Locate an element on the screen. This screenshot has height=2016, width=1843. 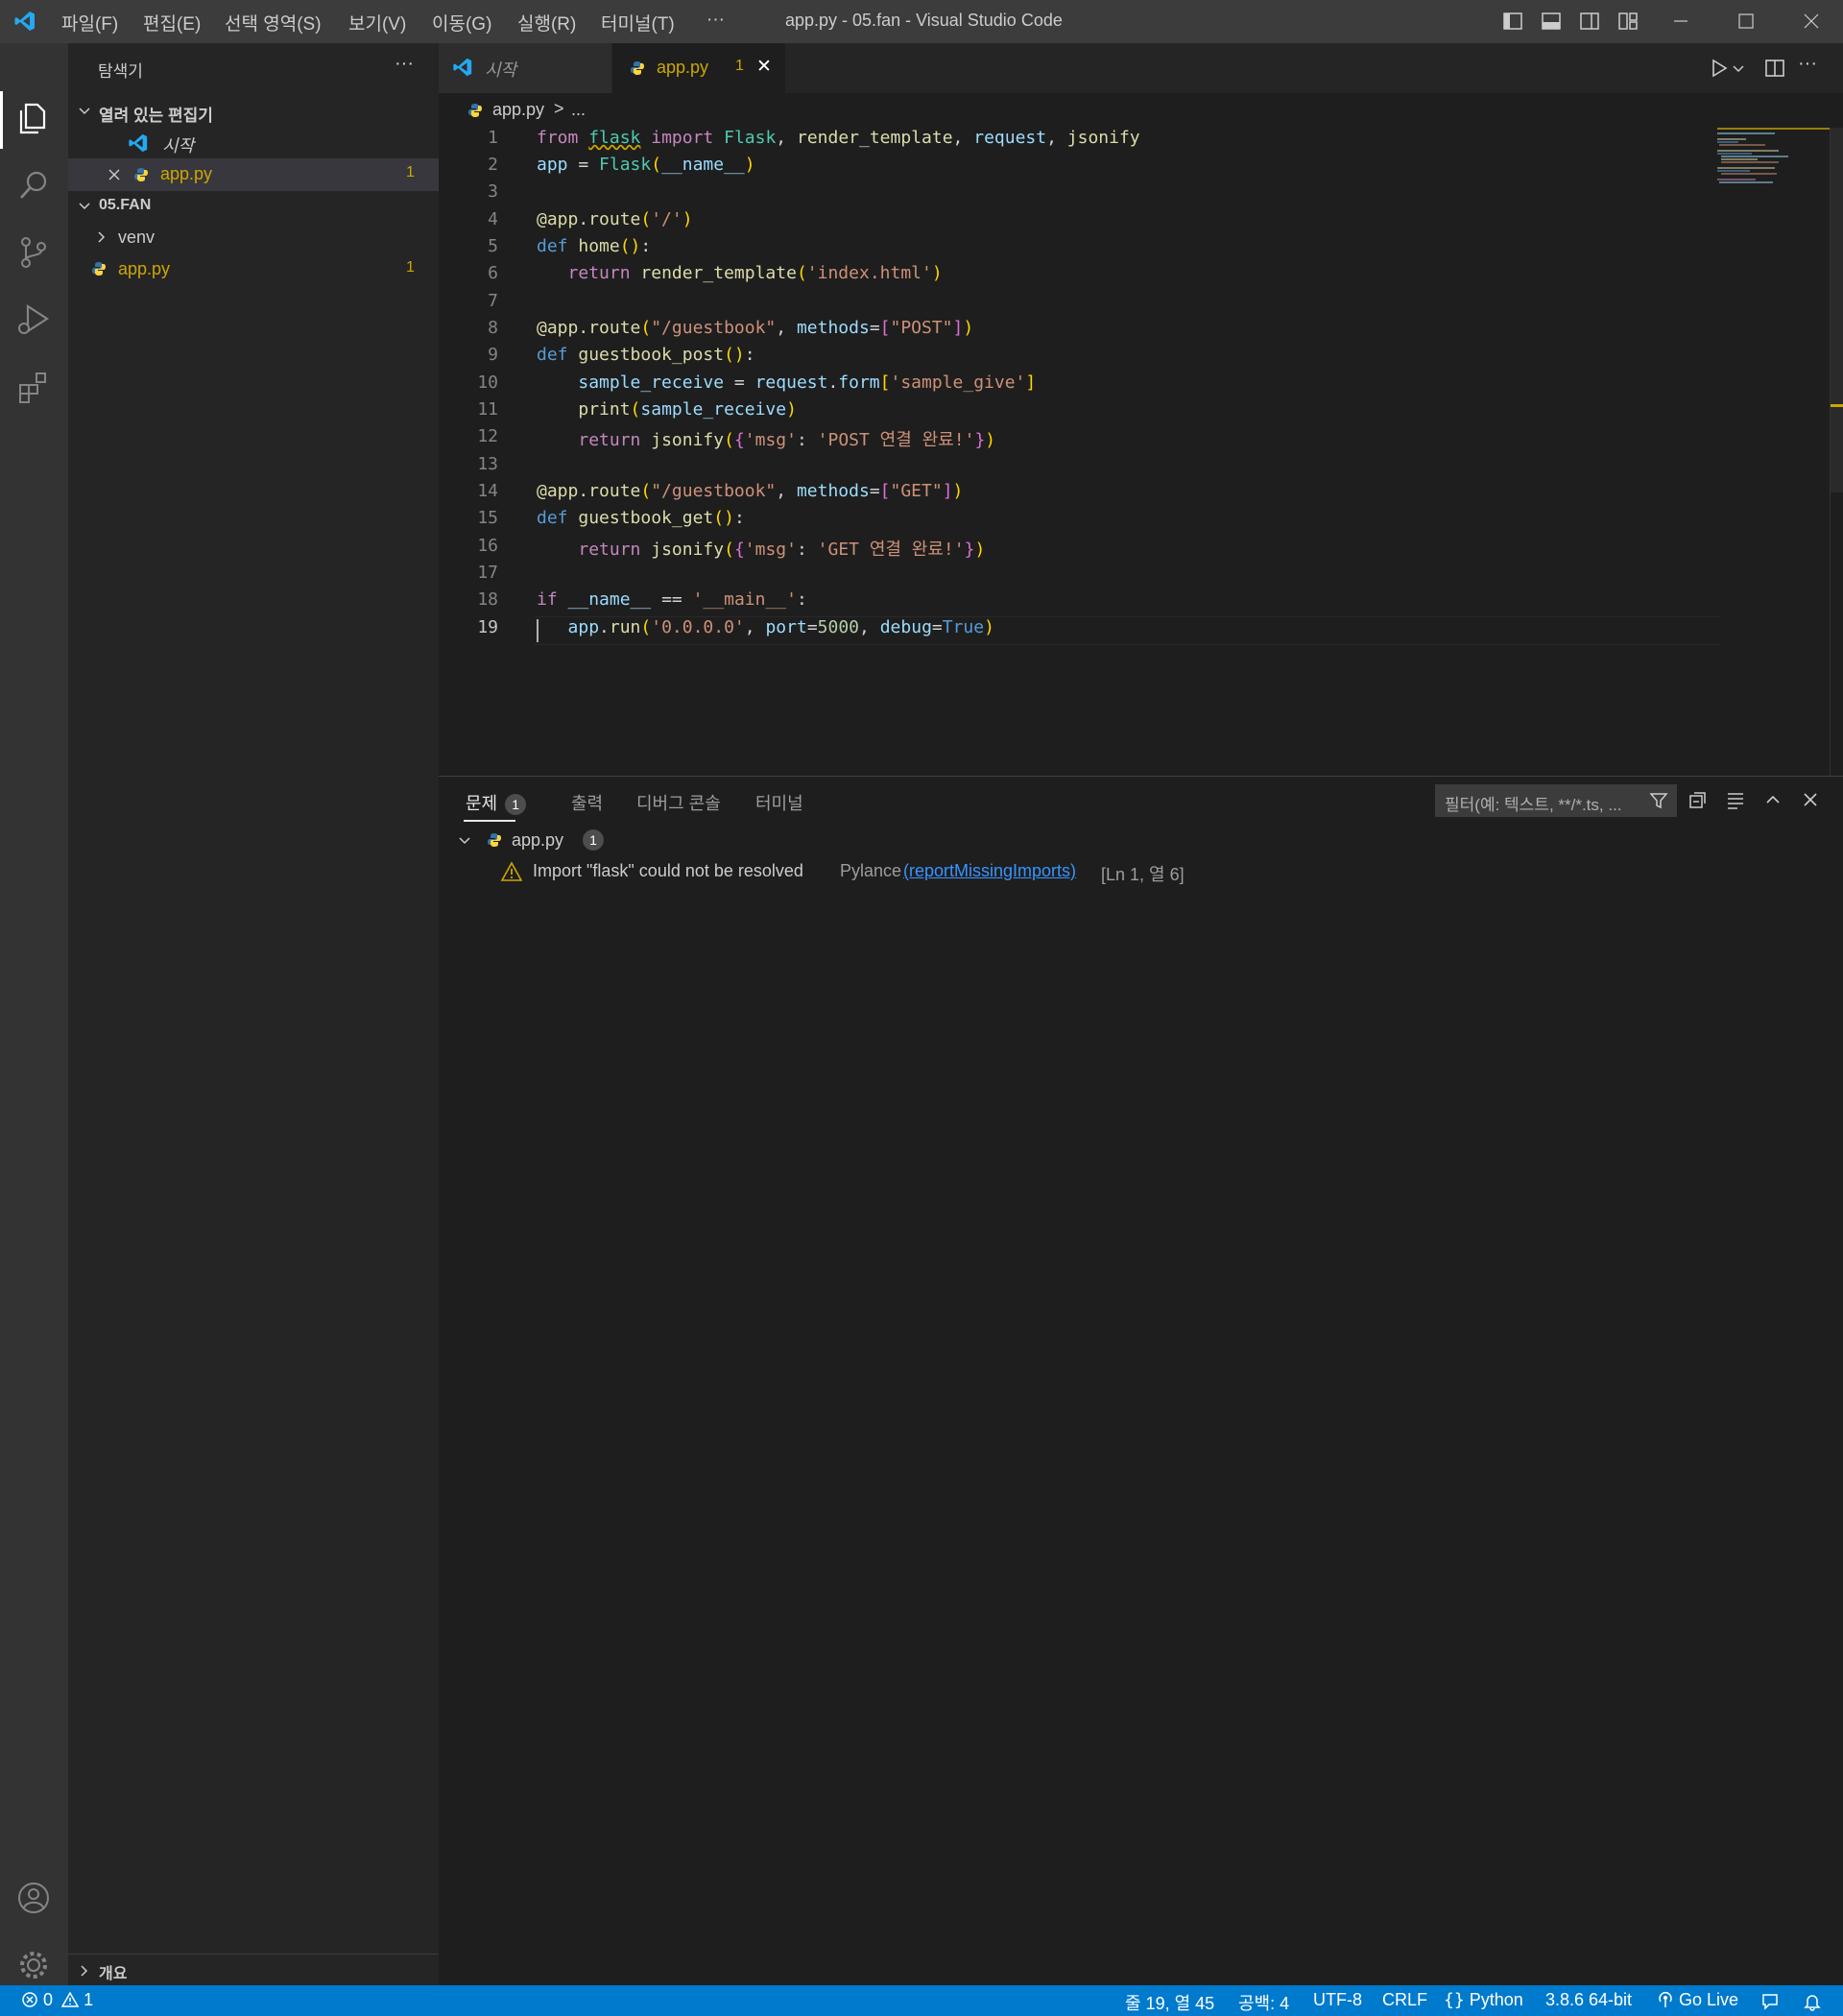
close-panel-icon is located at coordinates (1810, 800).